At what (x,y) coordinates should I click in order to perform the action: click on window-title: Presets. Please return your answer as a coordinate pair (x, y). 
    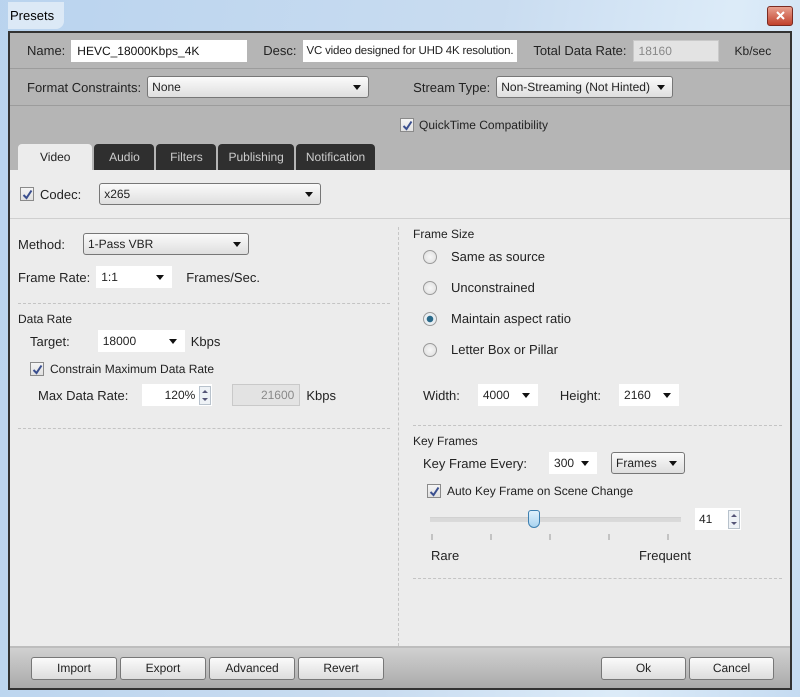
    Looking at the image, I should click on (36, 15).